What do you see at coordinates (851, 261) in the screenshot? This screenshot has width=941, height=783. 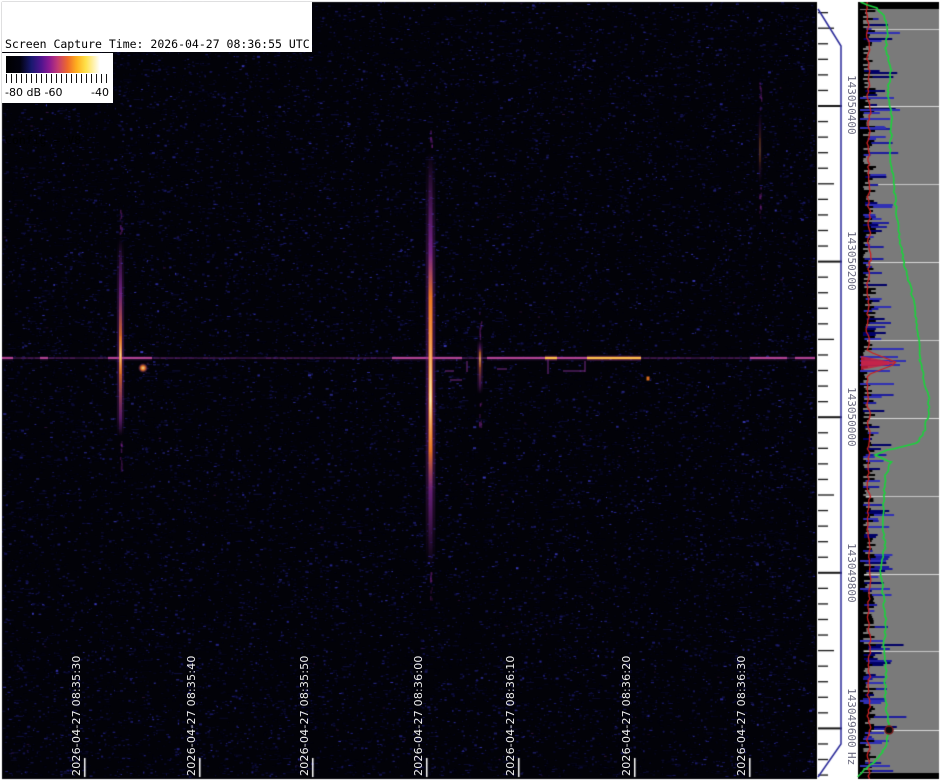 I see `frequency-tick-label: 143050200` at bounding box center [851, 261].